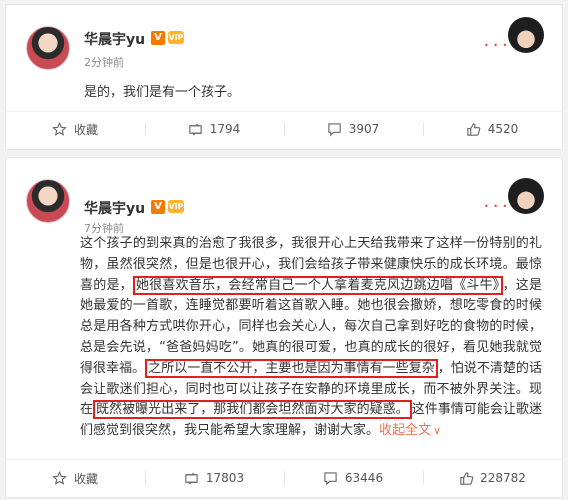 The width and height of the screenshot is (568, 500). I want to click on comment-button: 3907, so click(353, 129).